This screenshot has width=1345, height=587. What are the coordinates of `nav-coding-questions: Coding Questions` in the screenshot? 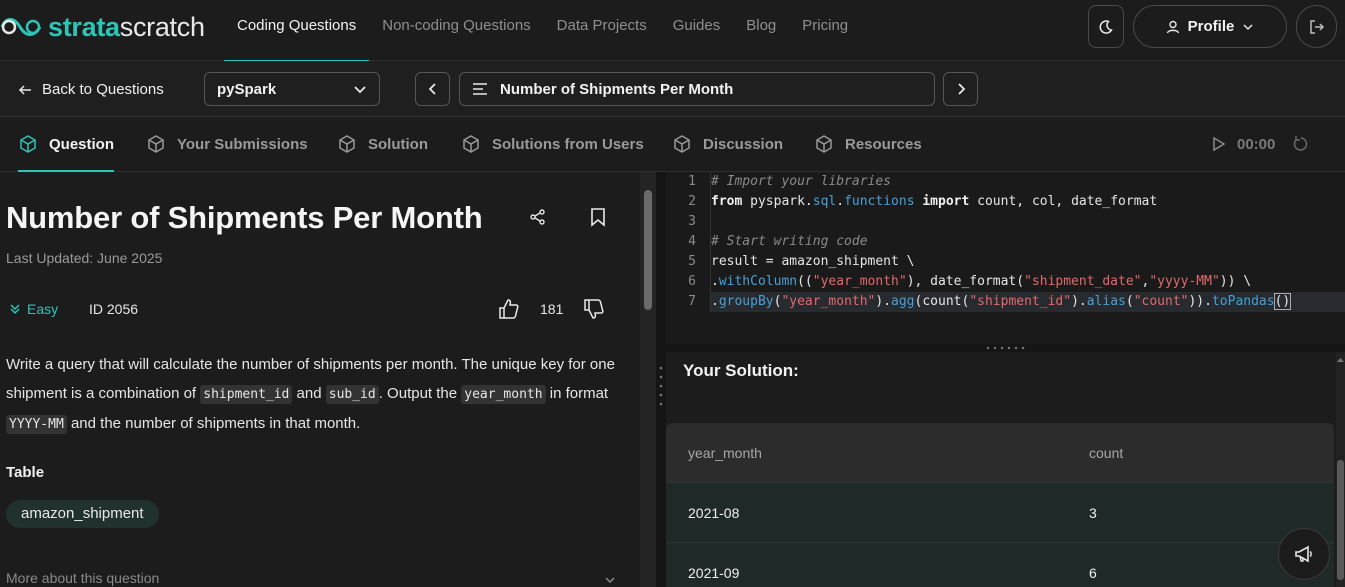 It's located at (297, 31).